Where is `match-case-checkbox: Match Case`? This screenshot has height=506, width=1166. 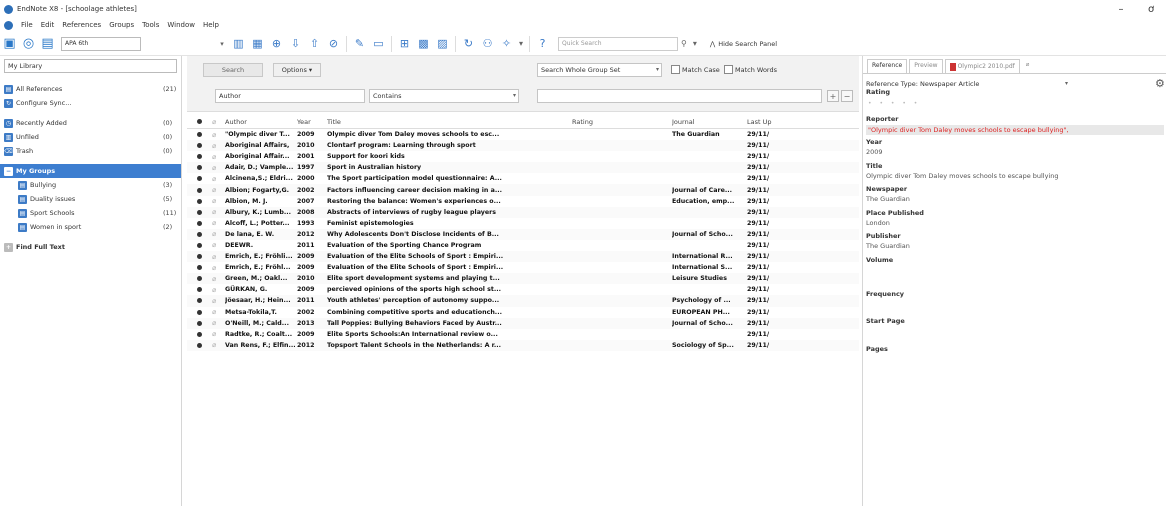
match-case-checkbox: Match Case is located at coordinates (695, 69).